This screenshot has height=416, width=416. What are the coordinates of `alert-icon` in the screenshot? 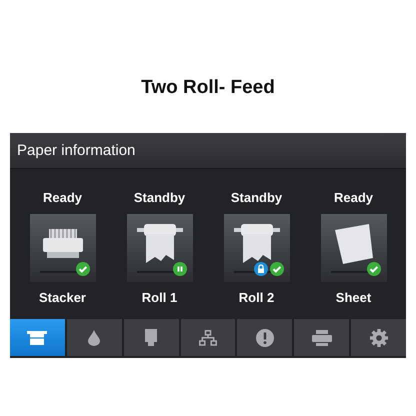 It's located at (265, 337).